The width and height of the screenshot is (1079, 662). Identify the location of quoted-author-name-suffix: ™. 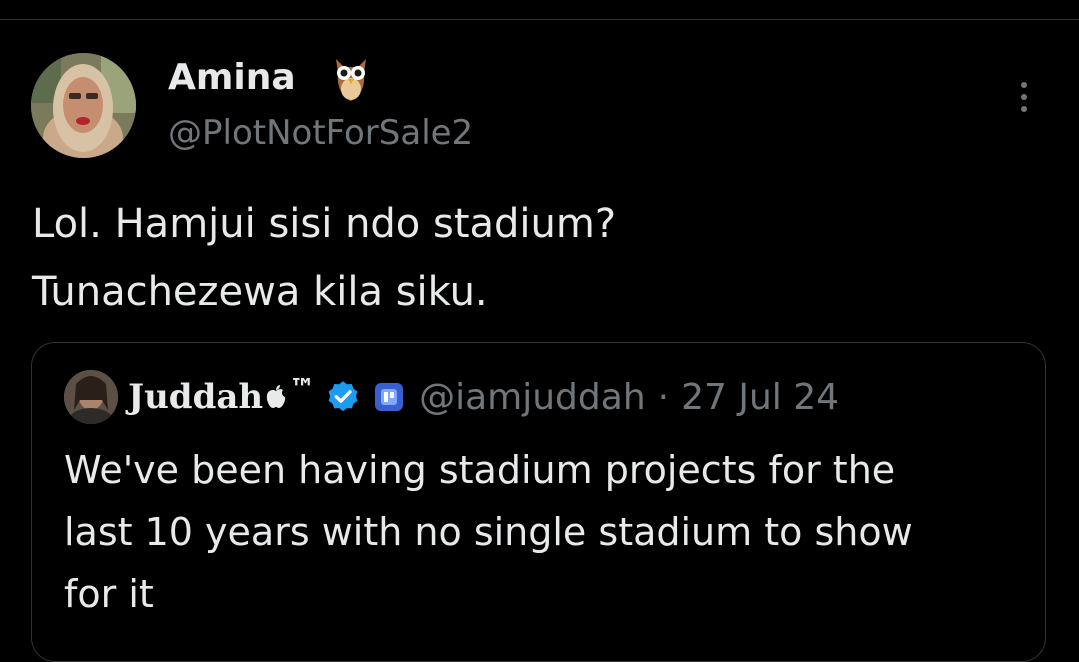
(302, 389).